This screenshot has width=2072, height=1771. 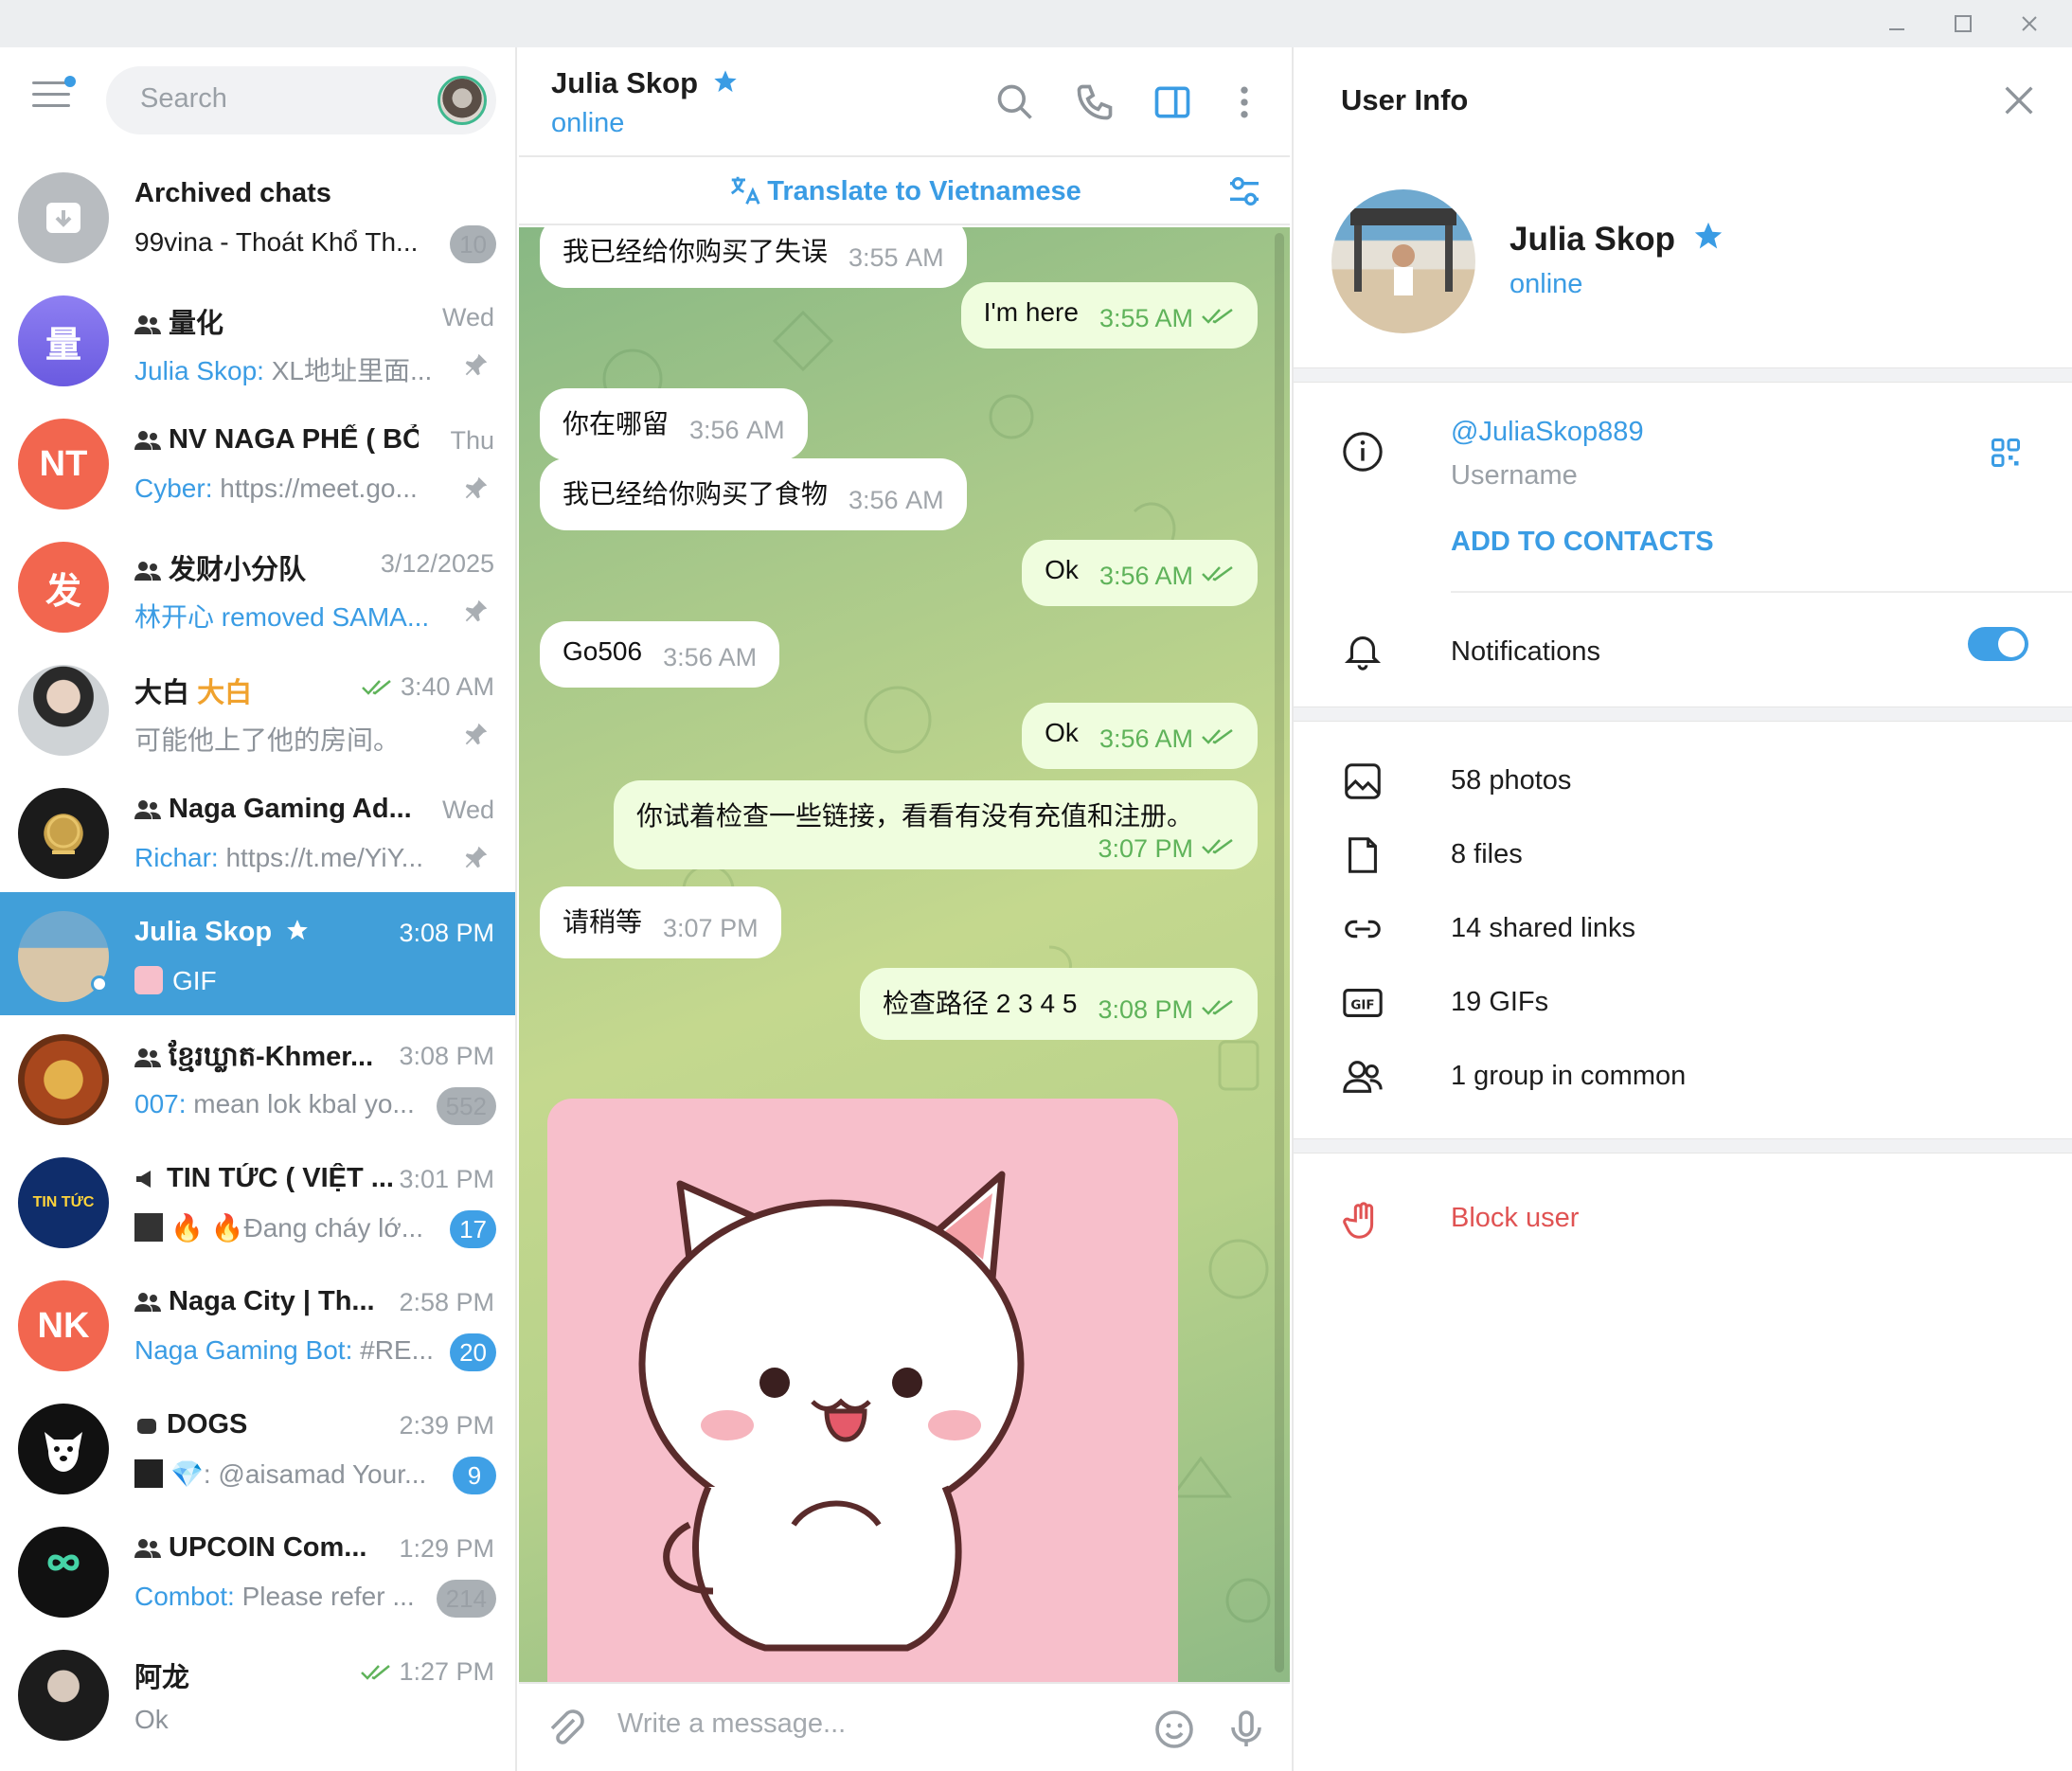 What do you see at coordinates (1172, 102) in the screenshot?
I see `sidebar-toggle-icon` at bounding box center [1172, 102].